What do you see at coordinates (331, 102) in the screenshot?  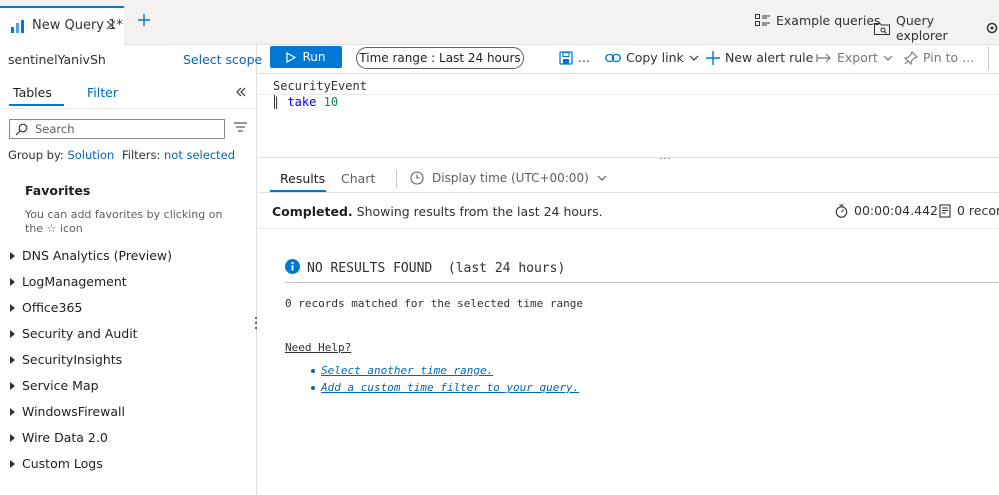 I see `number-token: 10` at bounding box center [331, 102].